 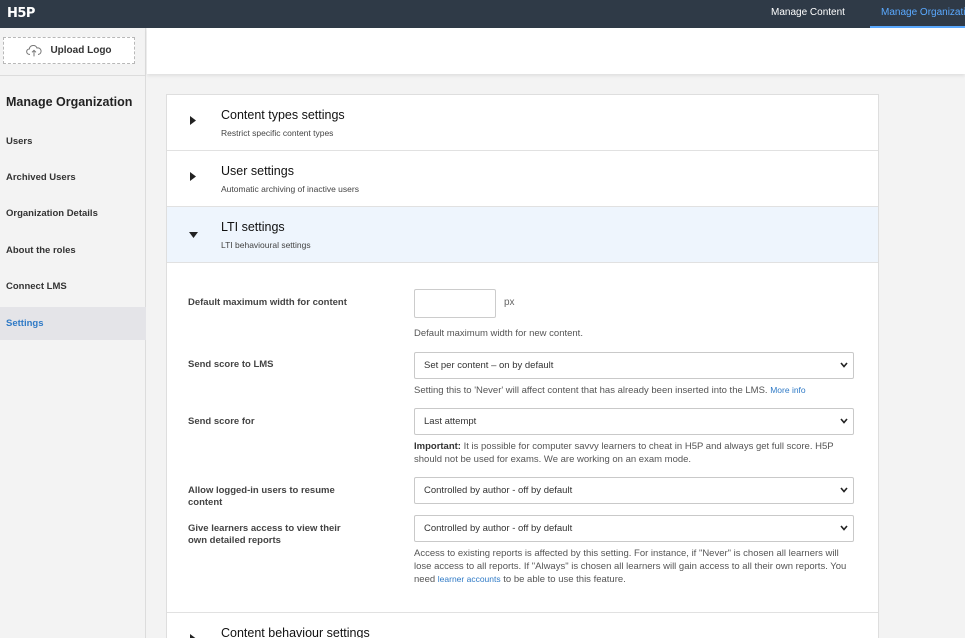 What do you see at coordinates (489, 365) in the screenshot?
I see `send-score-value: Set per content – on by default` at bounding box center [489, 365].